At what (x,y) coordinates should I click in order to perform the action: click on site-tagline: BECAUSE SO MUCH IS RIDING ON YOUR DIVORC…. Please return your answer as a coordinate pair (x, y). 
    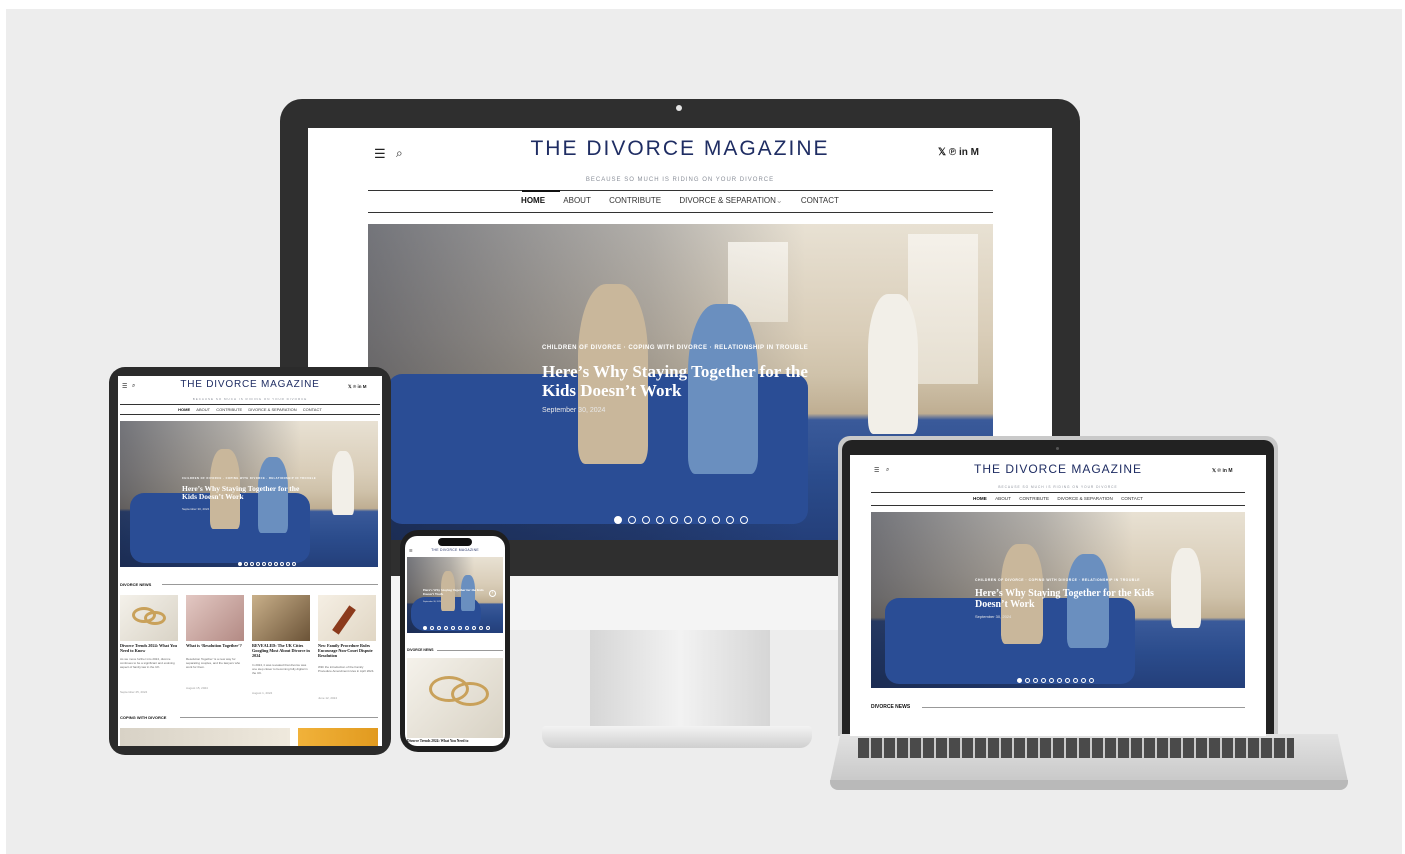
    Looking at the image, I should click on (680, 180).